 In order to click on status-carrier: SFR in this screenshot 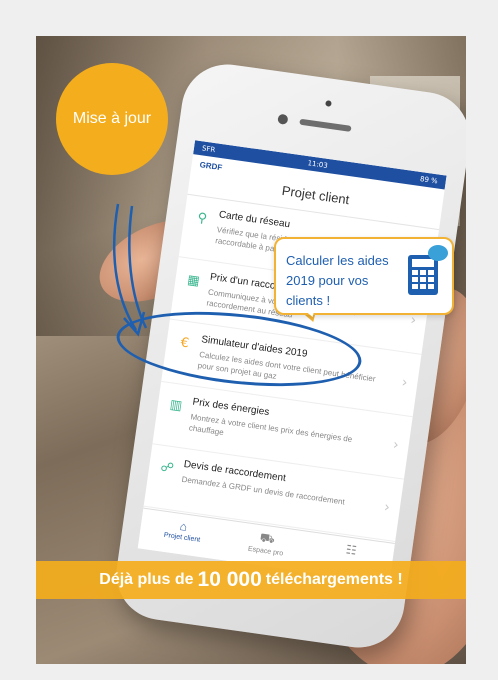, I will do `click(208, 149)`.